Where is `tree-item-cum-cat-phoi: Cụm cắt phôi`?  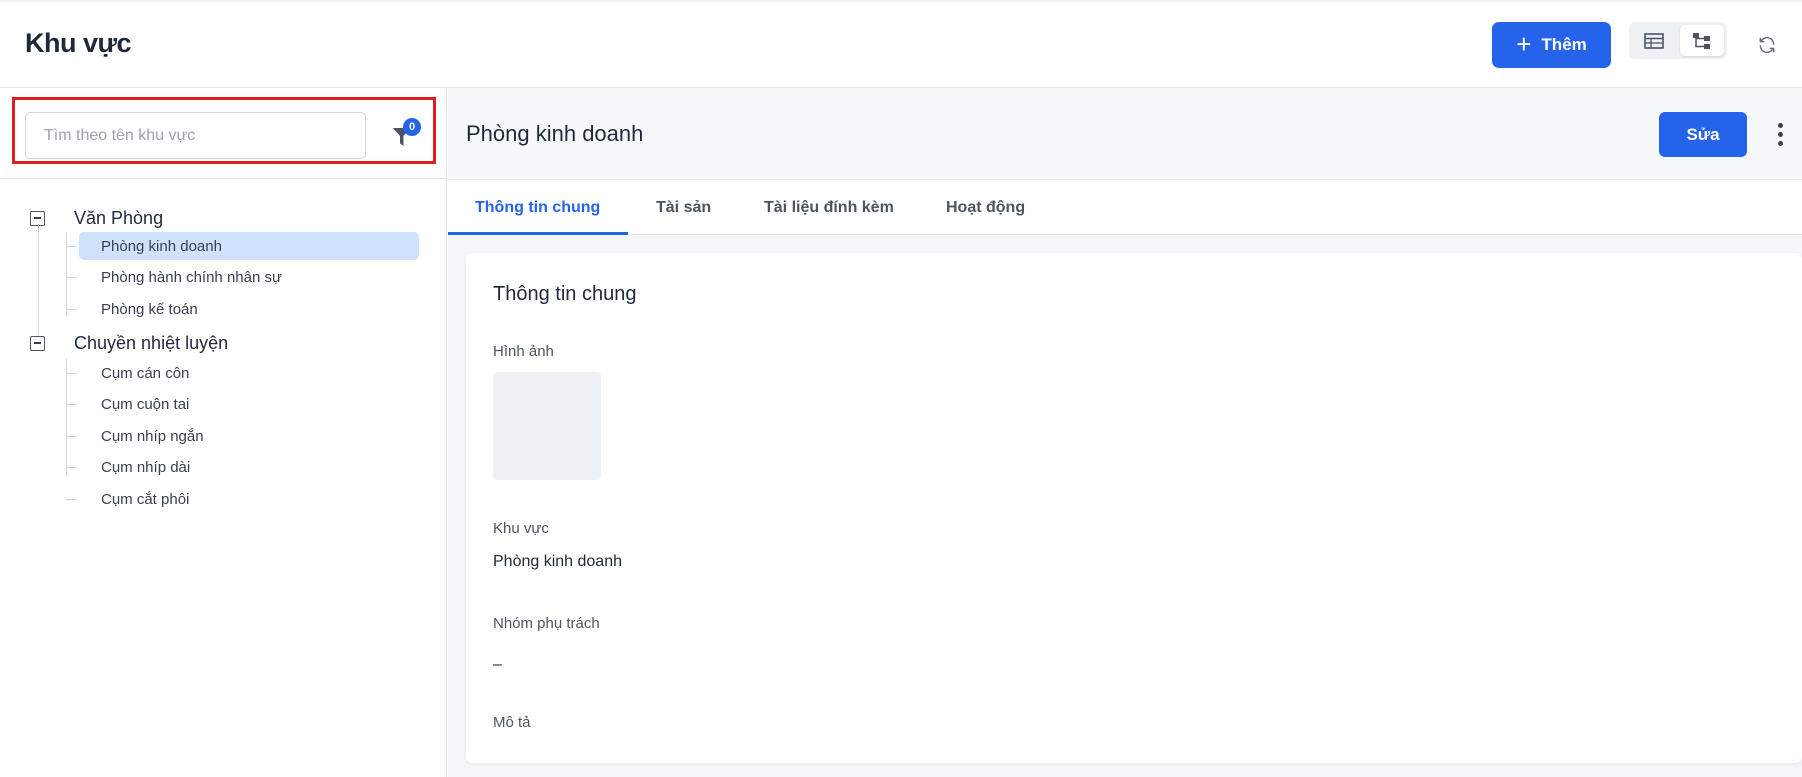
tree-item-cum-cat-phoi: Cụm cắt phôi is located at coordinates (249, 499).